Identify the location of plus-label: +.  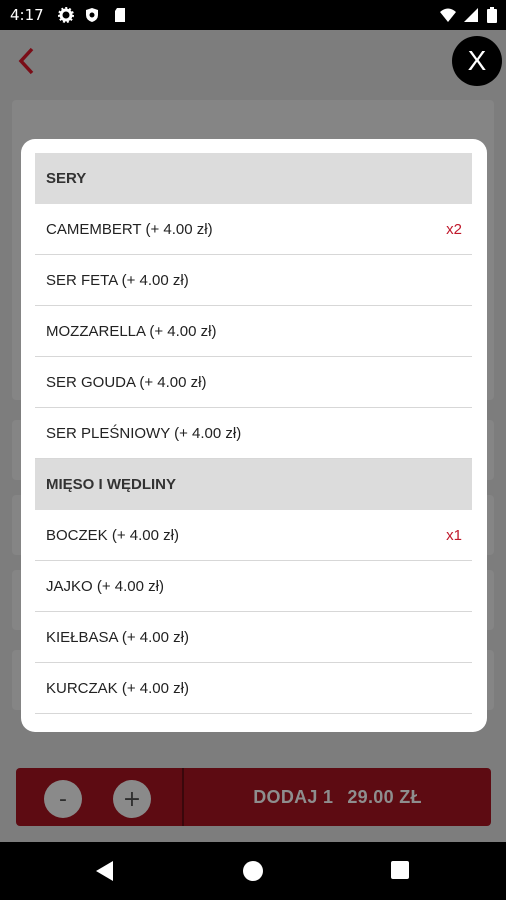
(132, 799).